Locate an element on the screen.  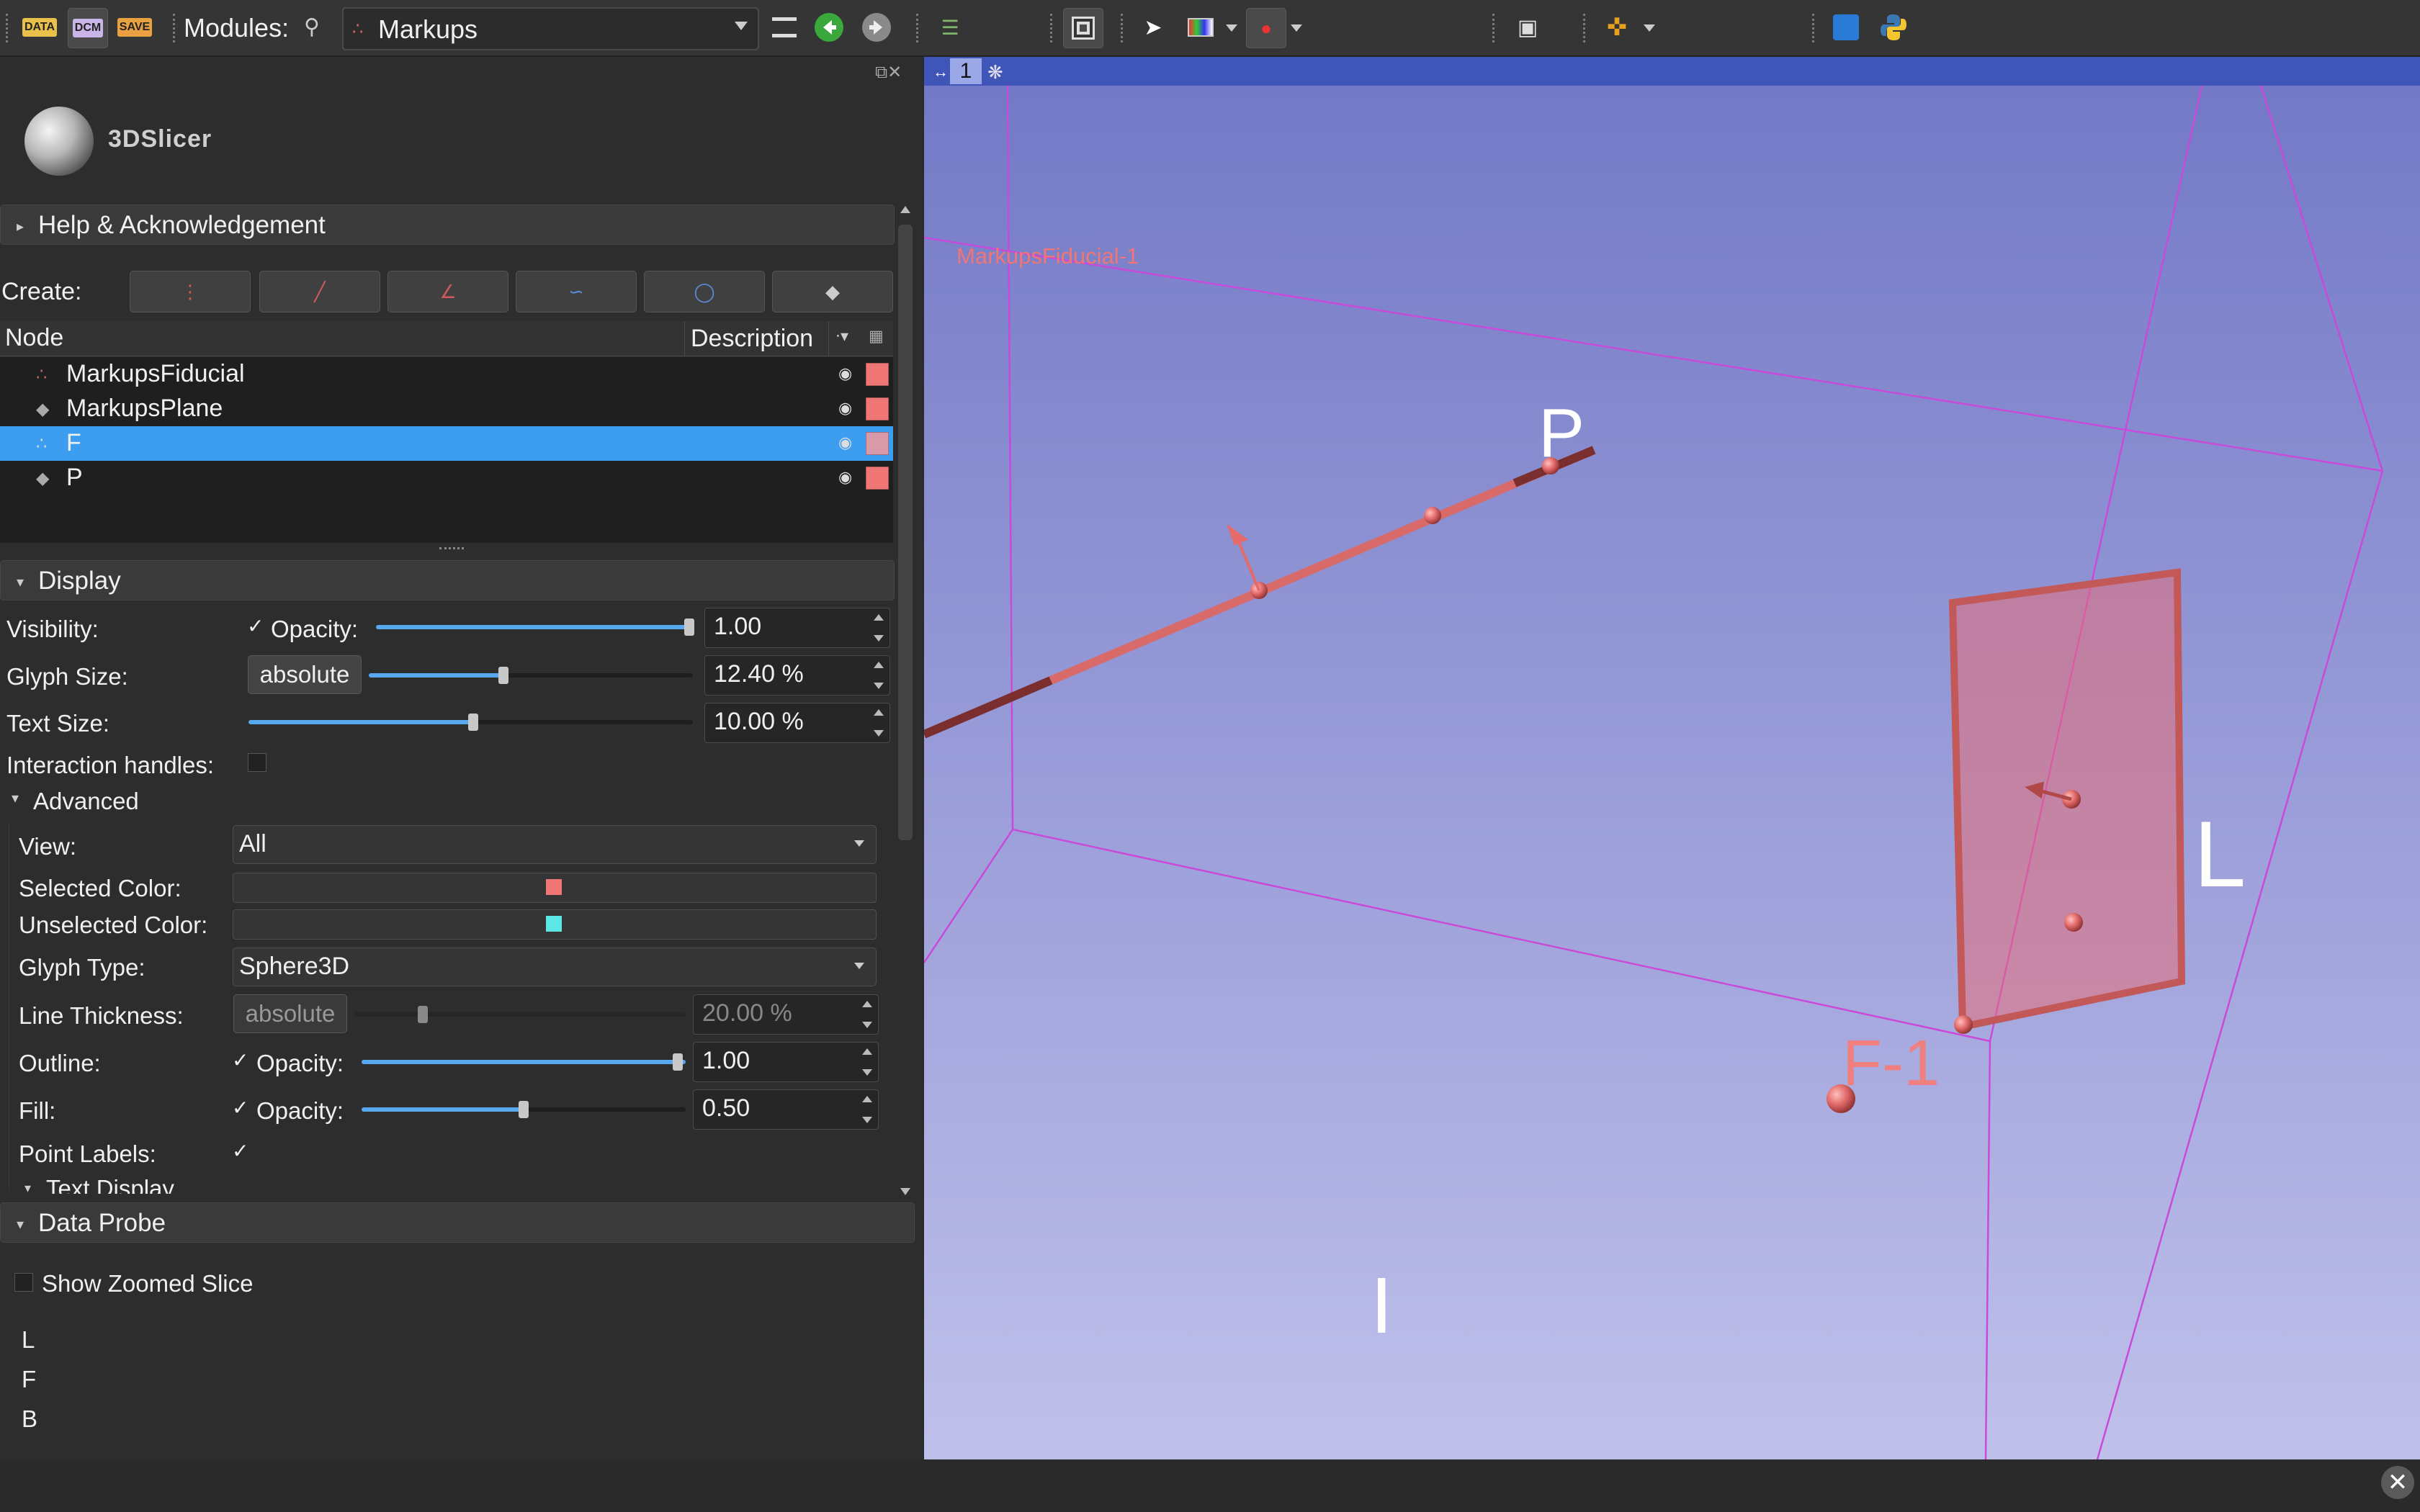
glyph-size-mode-button: absolute is located at coordinates (305, 674).